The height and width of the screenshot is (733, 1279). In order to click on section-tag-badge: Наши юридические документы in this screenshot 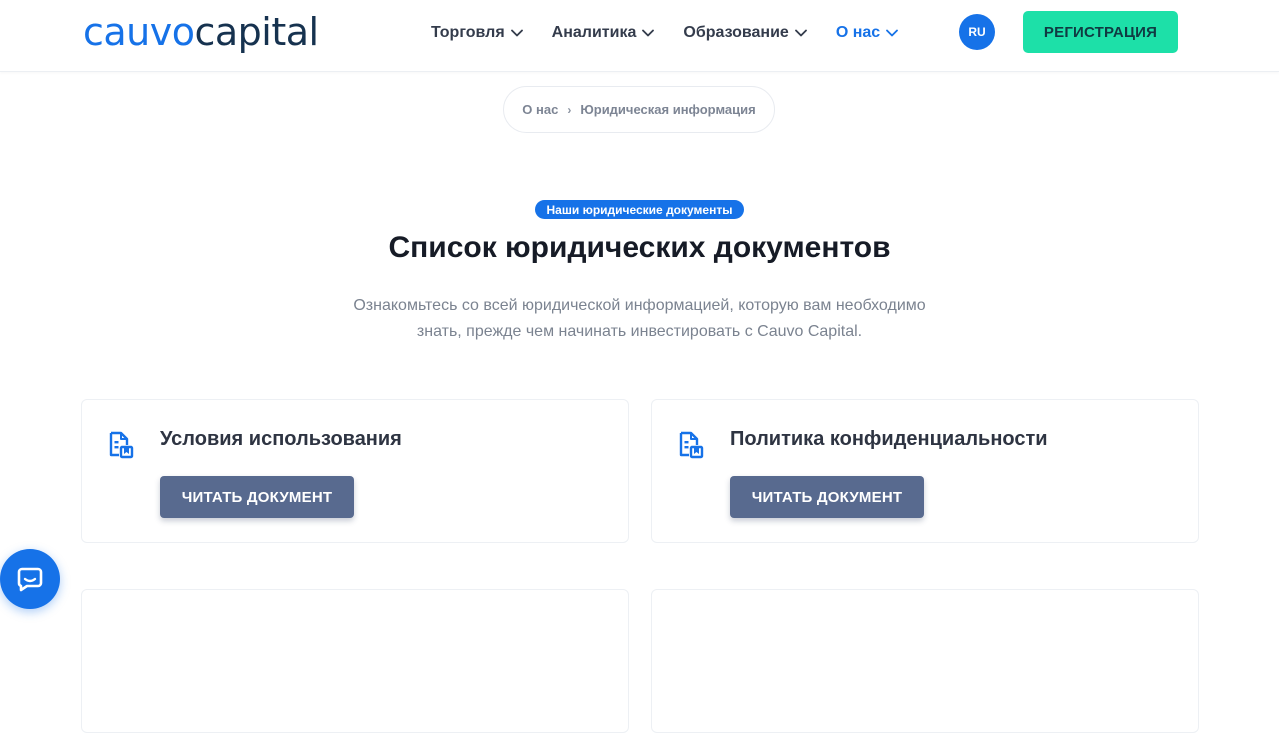, I will do `click(639, 209)`.